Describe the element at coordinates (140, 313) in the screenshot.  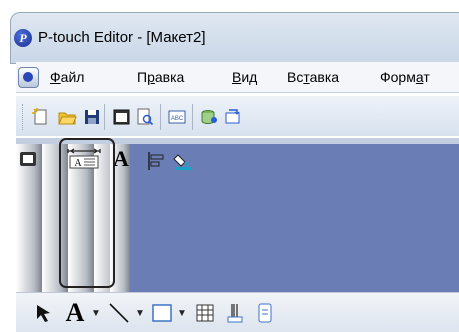
I see `line-dropdown-arrow: ▼` at that location.